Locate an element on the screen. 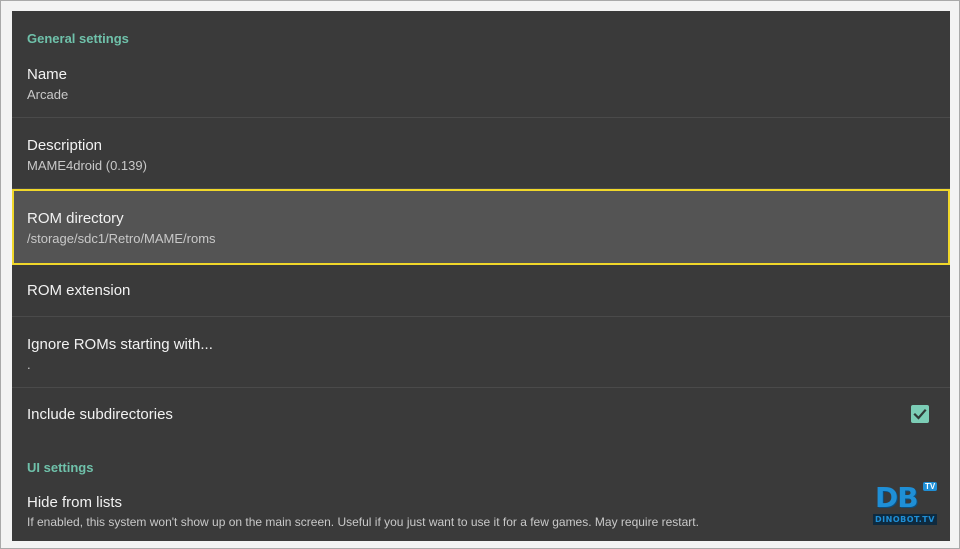  setting-description: Description MAME4droid (0.139) is located at coordinates (481, 153).